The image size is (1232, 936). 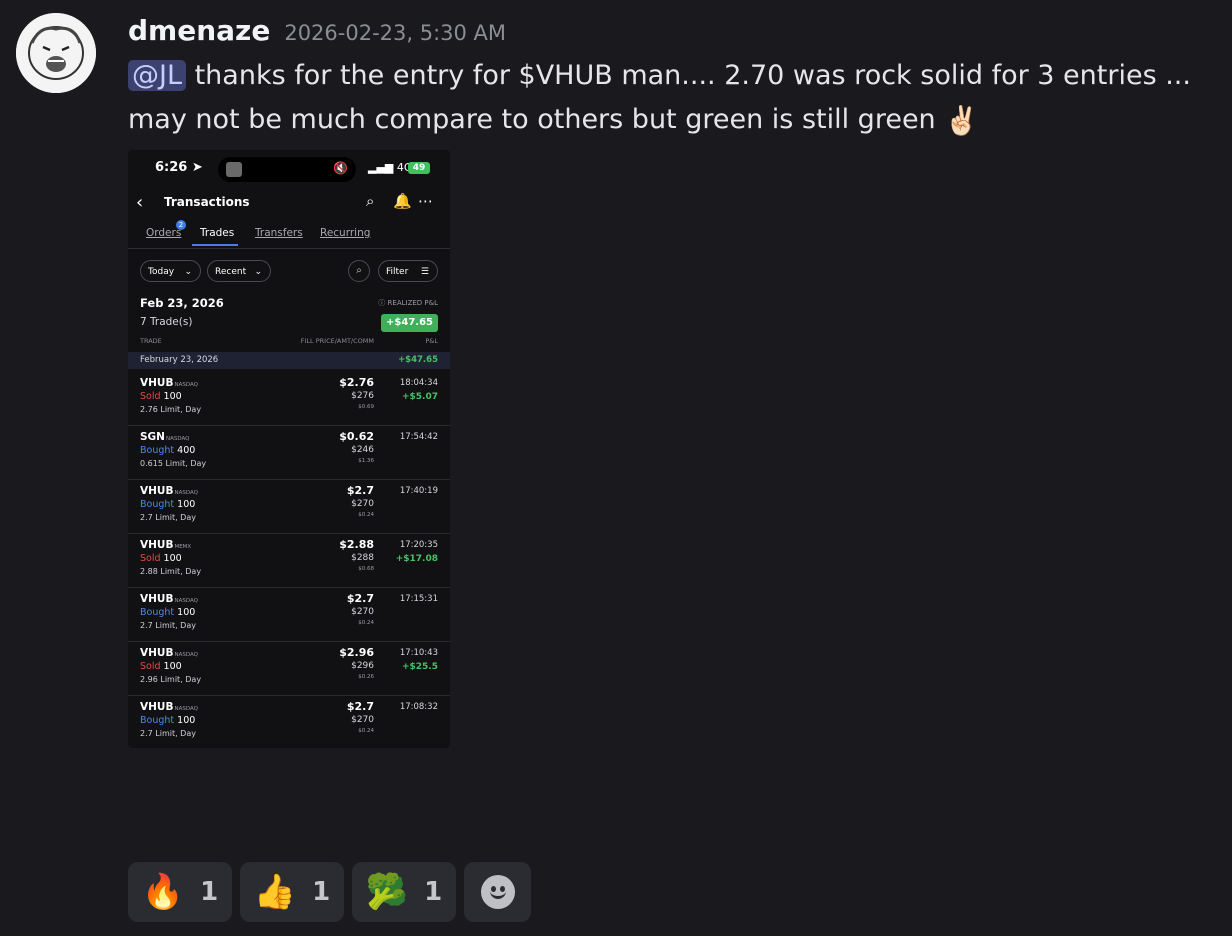 I want to click on trade-symbol: SGNNASDAQ, so click(x=165, y=437).